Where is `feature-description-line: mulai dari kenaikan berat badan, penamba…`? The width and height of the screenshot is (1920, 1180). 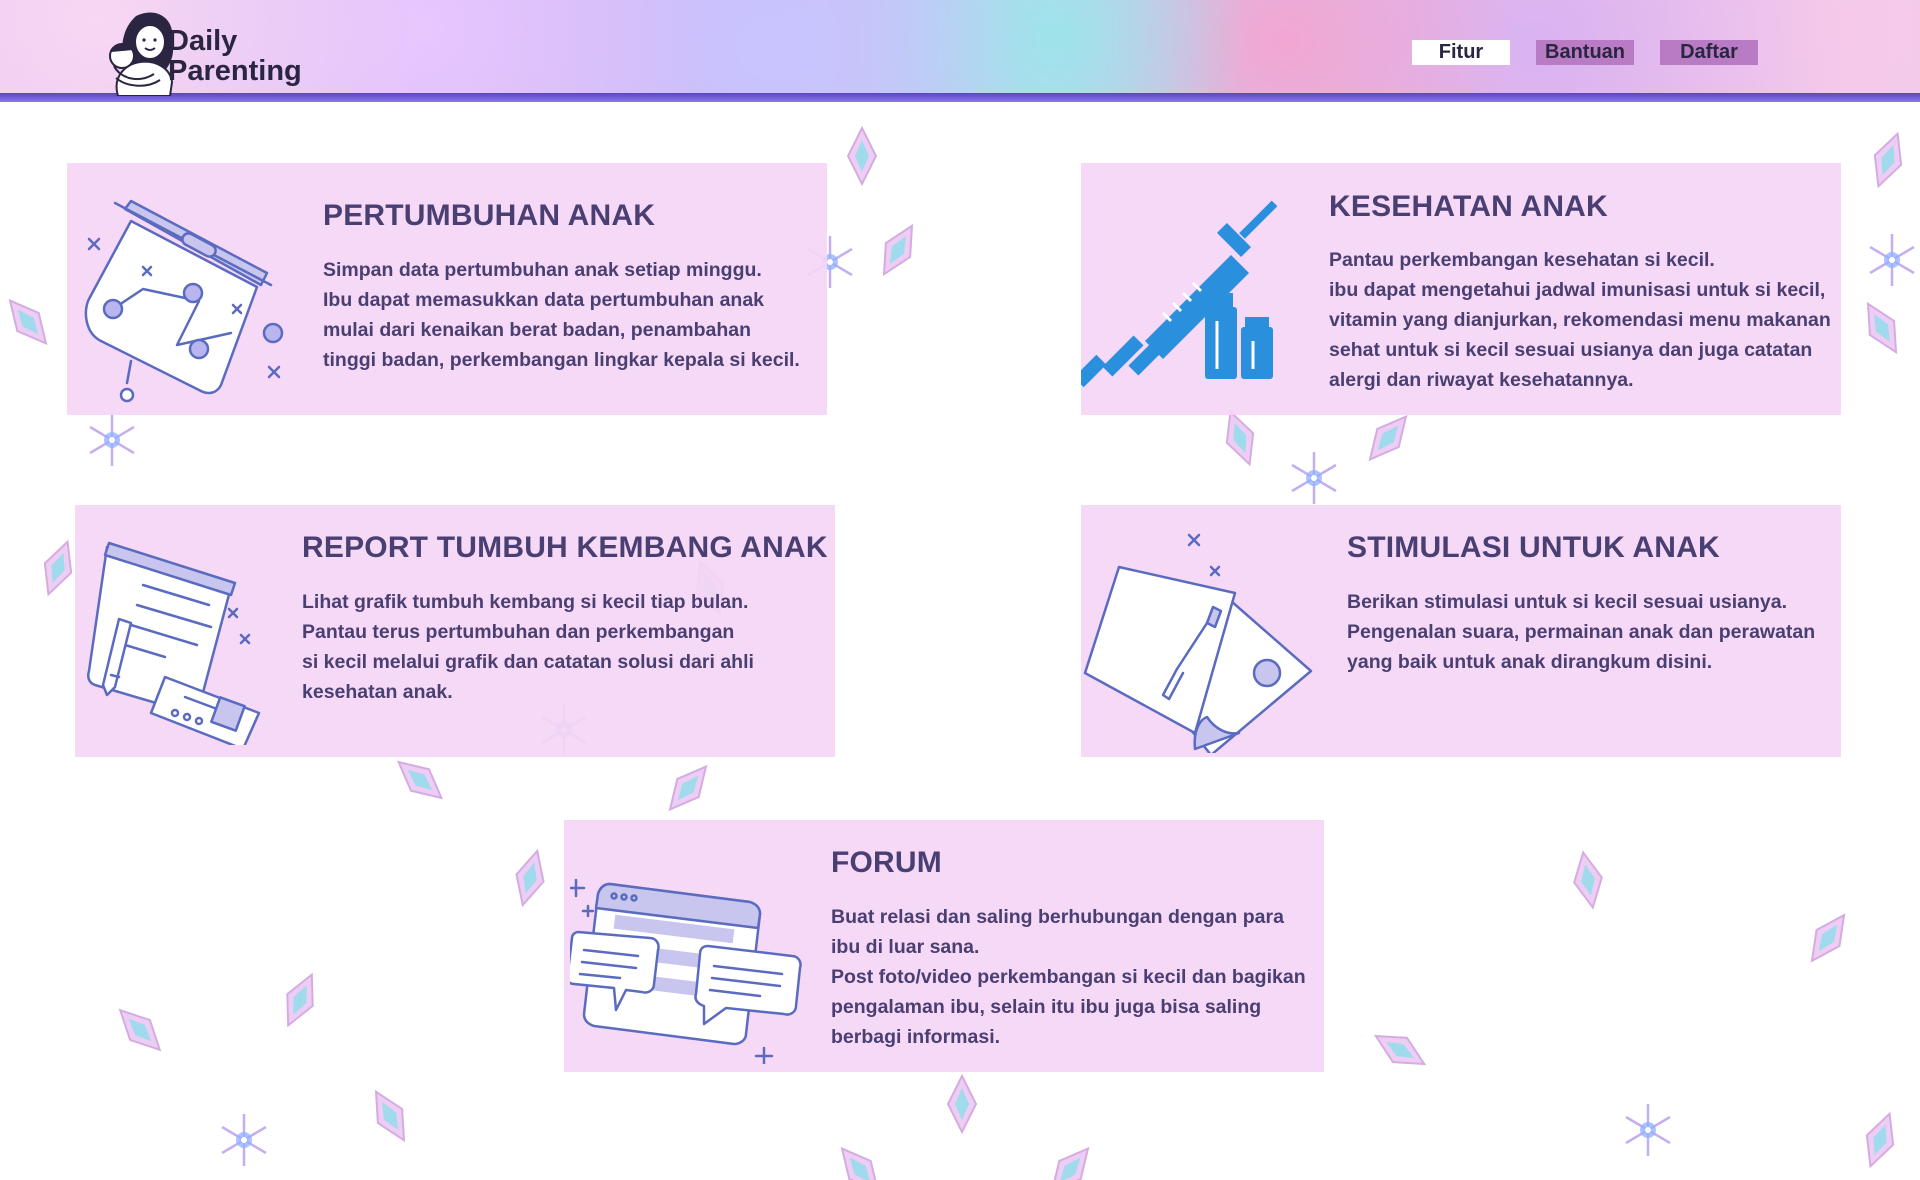 feature-description-line: mulai dari kenaikan berat badan, penamba… is located at coordinates (537, 330).